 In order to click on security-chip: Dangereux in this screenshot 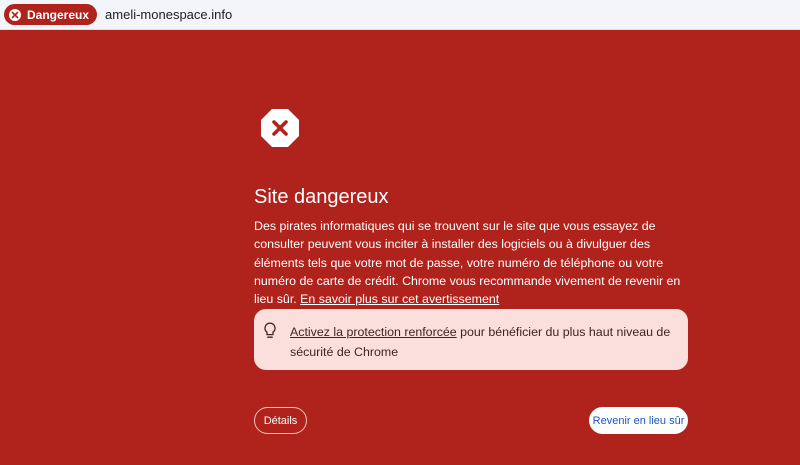, I will do `click(51, 14)`.